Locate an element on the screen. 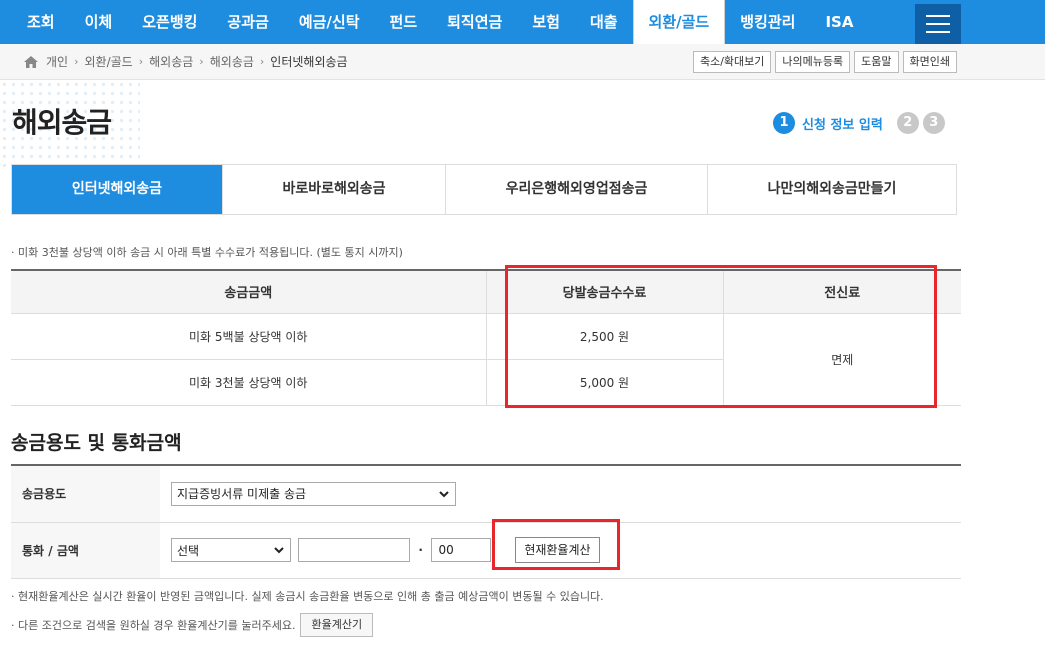 The height and width of the screenshot is (664, 1045). table-header-row: 송금금액 당발송금수수료 전신료 is located at coordinates (486, 292).